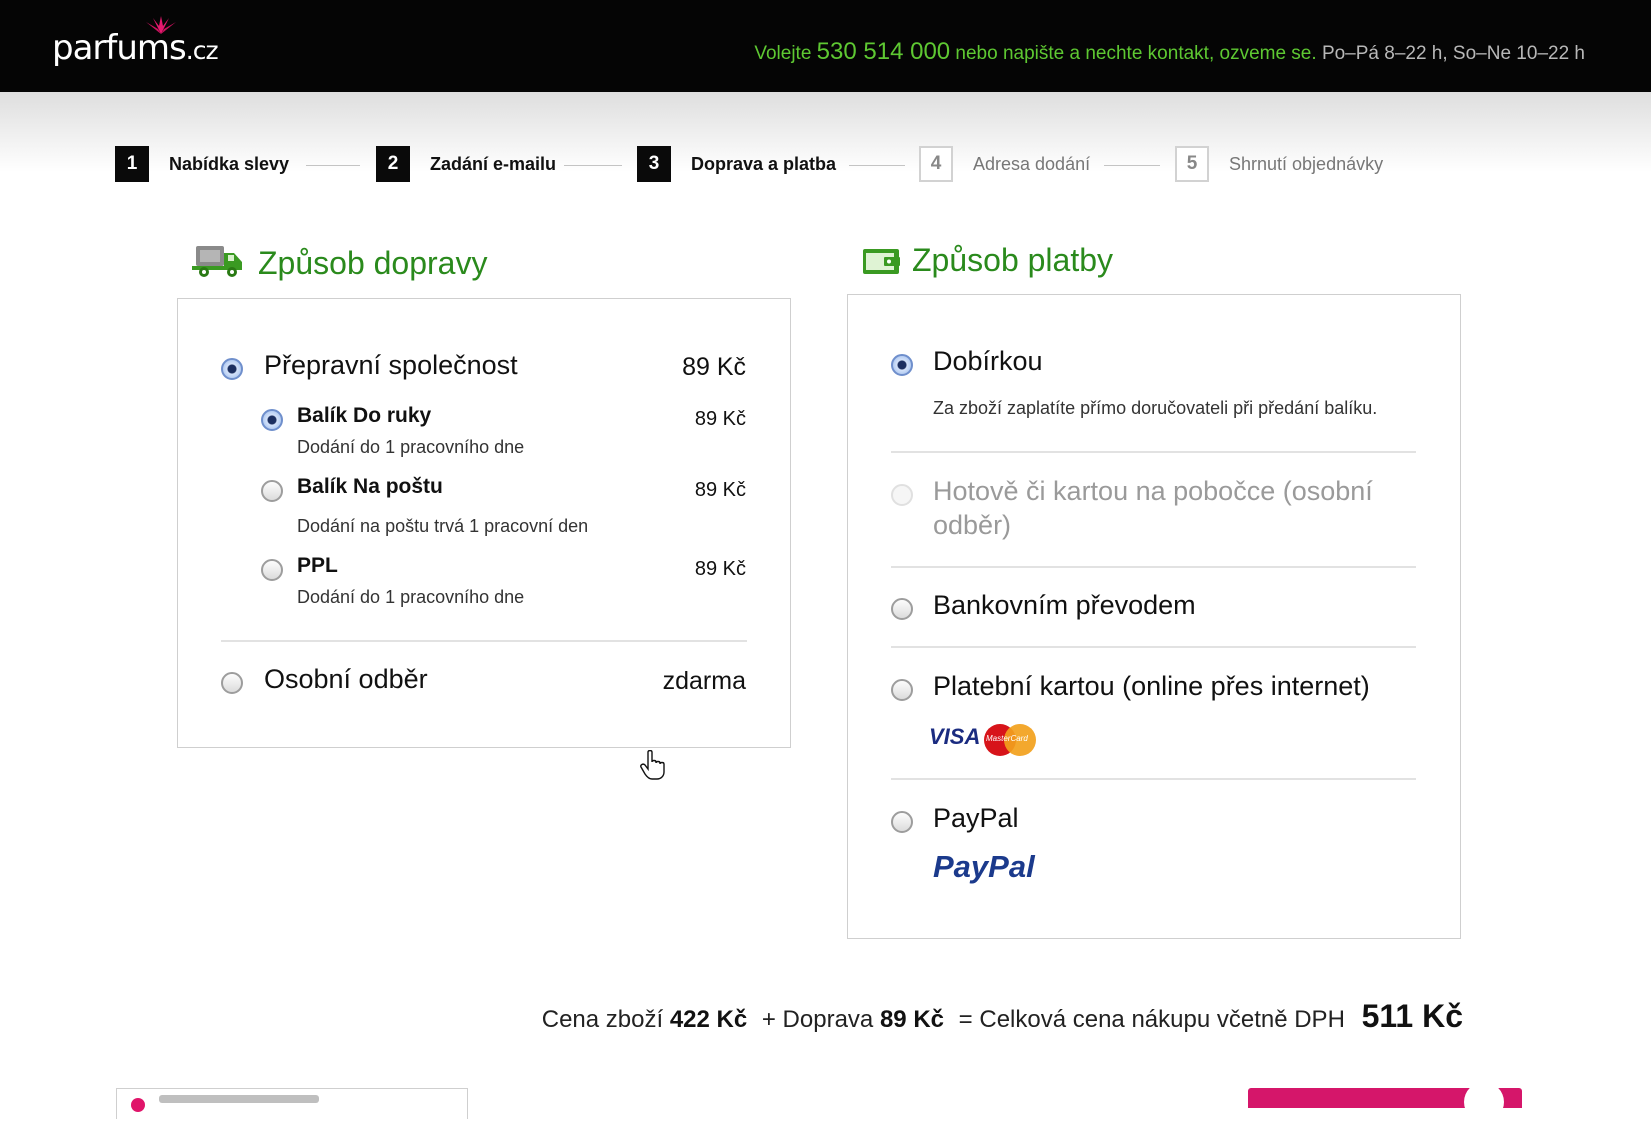  What do you see at coordinates (1151, 686) in the screenshot?
I see `card-payment-label: Platební kartou (online přes internet)` at bounding box center [1151, 686].